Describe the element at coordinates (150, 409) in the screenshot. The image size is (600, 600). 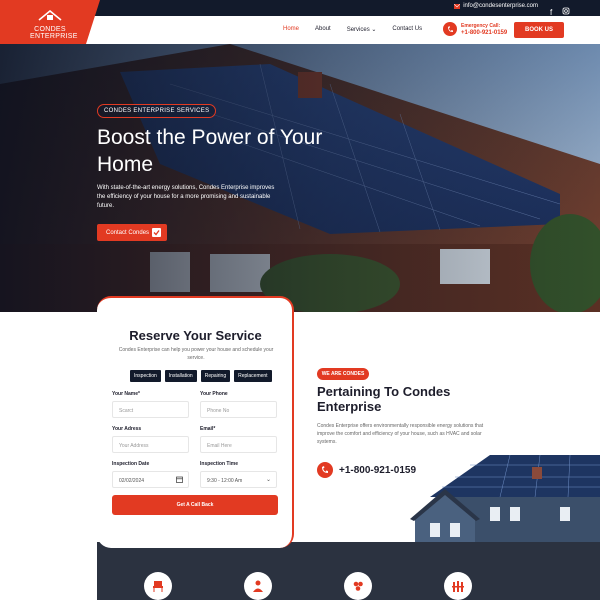
I see `name-input: Scarct` at that location.